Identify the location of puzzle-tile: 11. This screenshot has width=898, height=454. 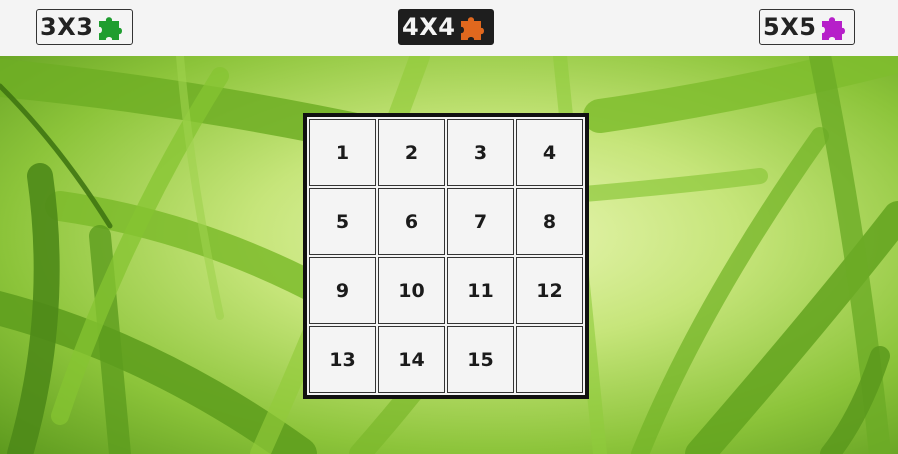
(480, 290).